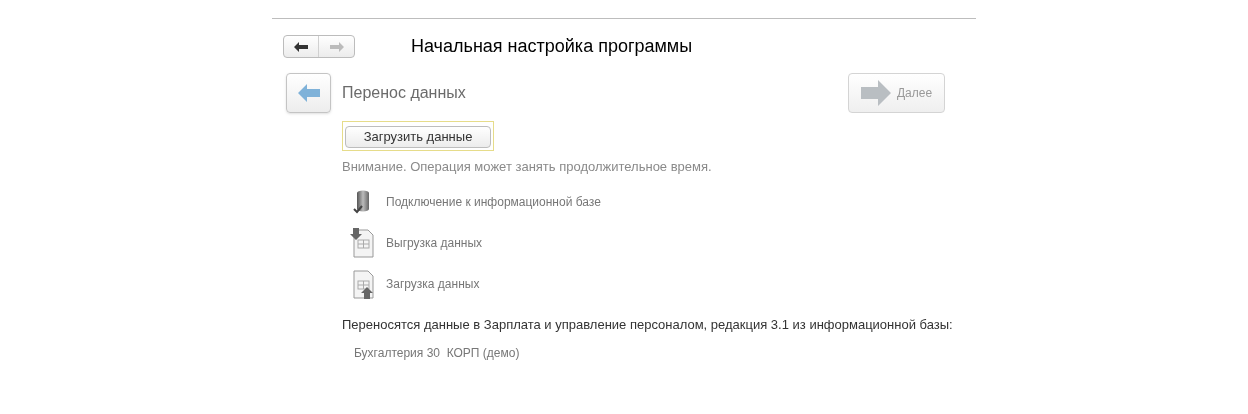 This screenshot has width=1248, height=414. What do you see at coordinates (418, 136) in the screenshot?
I see `load-data-button: Загрузить данные` at bounding box center [418, 136].